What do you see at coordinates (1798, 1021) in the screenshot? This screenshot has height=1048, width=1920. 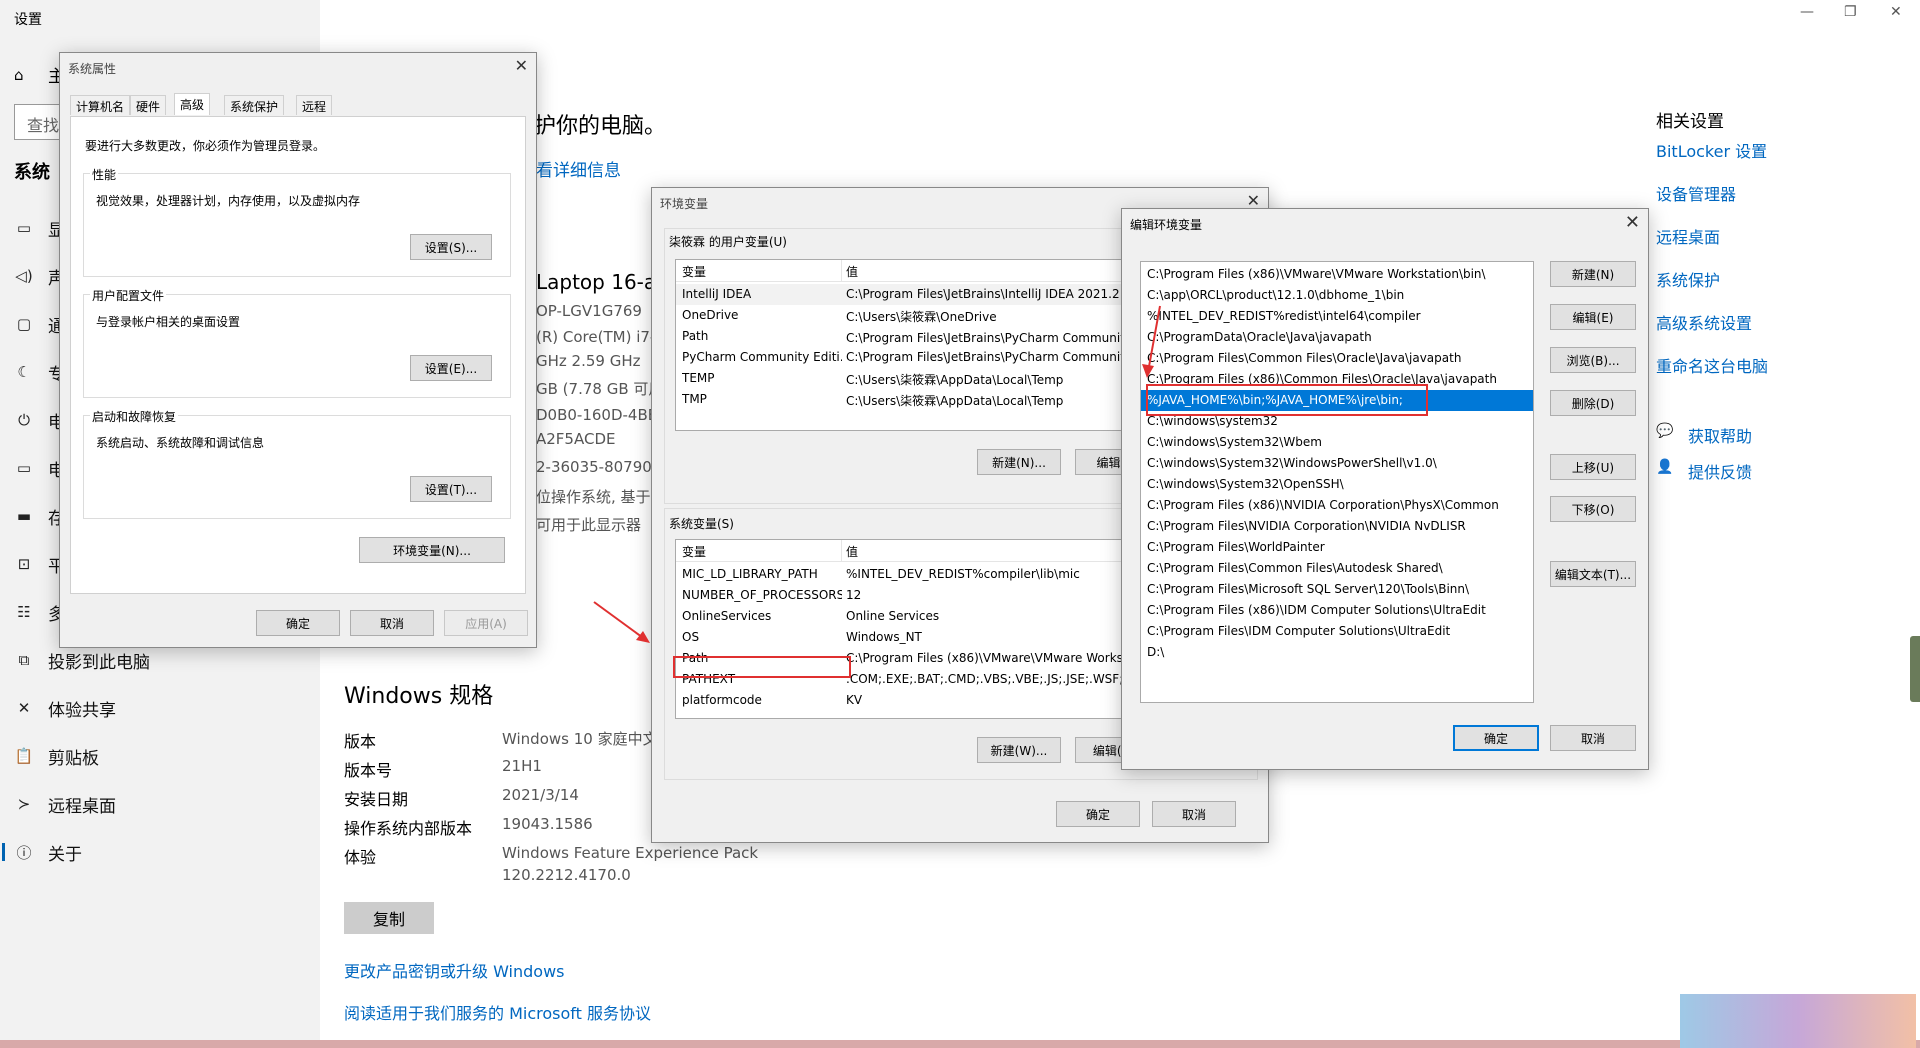 I see `desktop-widget-image` at bounding box center [1798, 1021].